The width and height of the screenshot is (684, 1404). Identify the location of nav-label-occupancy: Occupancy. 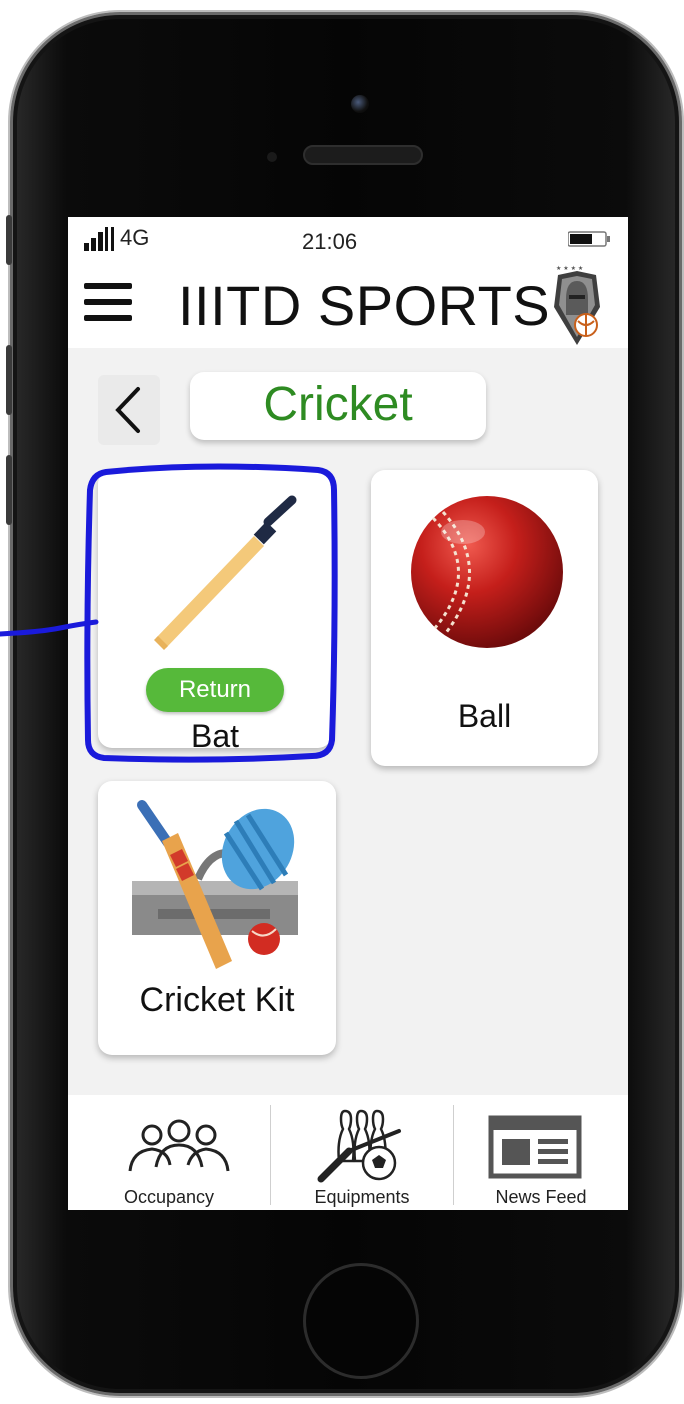
(169, 1197).